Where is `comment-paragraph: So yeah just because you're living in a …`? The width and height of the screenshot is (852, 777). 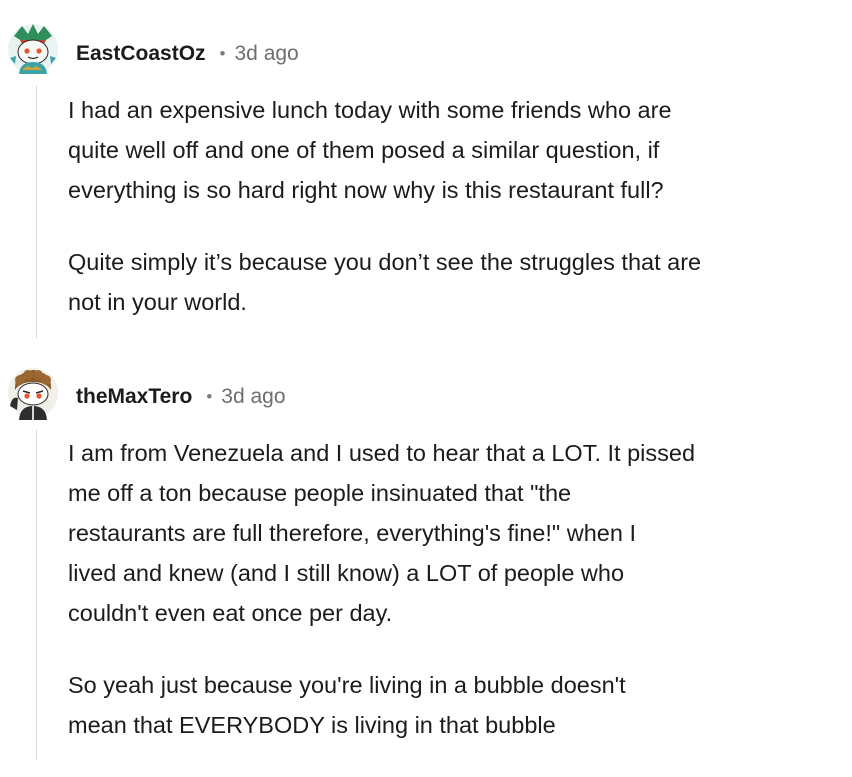
comment-paragraph: So yeah just because you're living in a … is located at coordinates (347, 705).